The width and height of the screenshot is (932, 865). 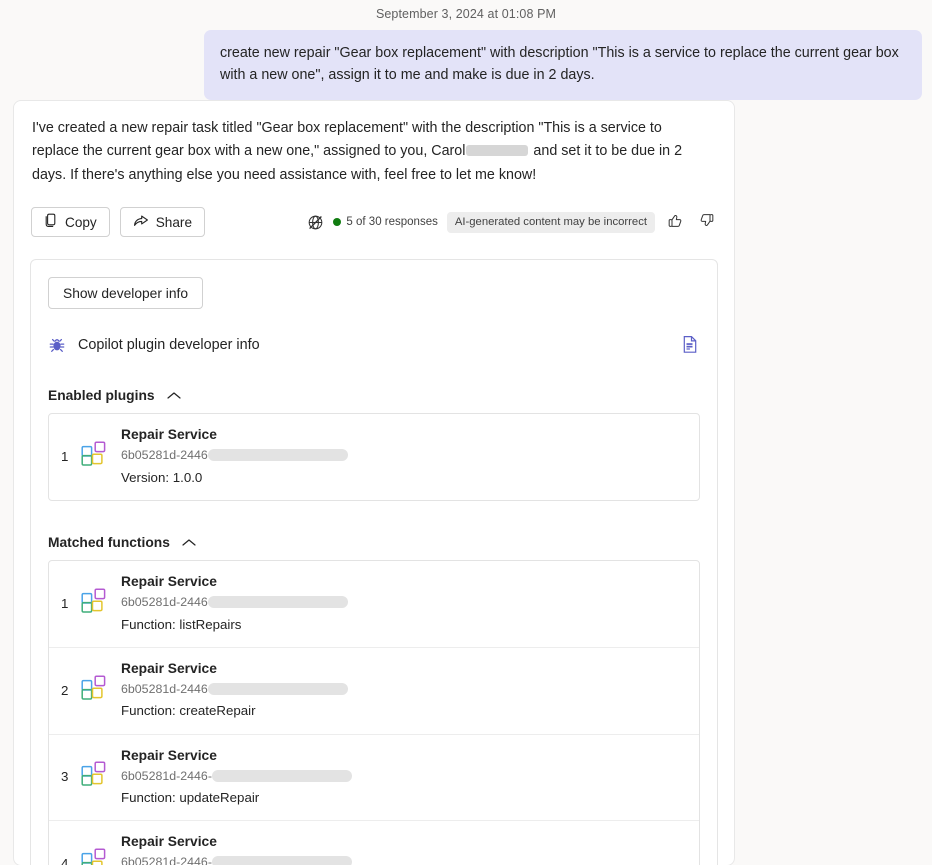 I want to click on developer-info-header: Copilot plugin developer info, so click(x=374, y=344).